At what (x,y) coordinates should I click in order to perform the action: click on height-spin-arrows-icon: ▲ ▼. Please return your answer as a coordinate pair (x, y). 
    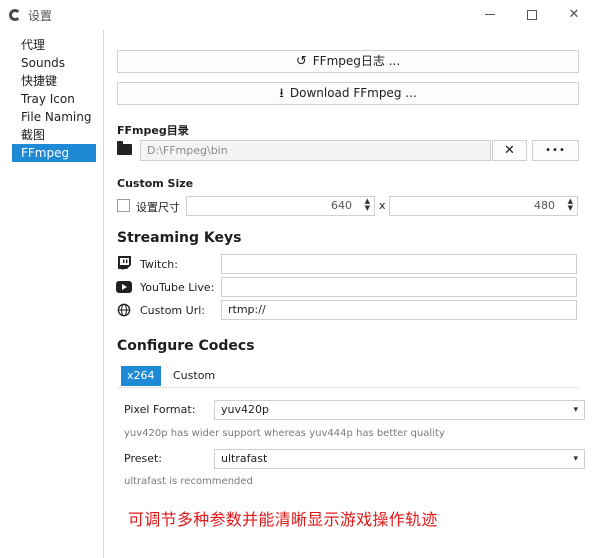
    Looking at the image, I should click on (570, 205).